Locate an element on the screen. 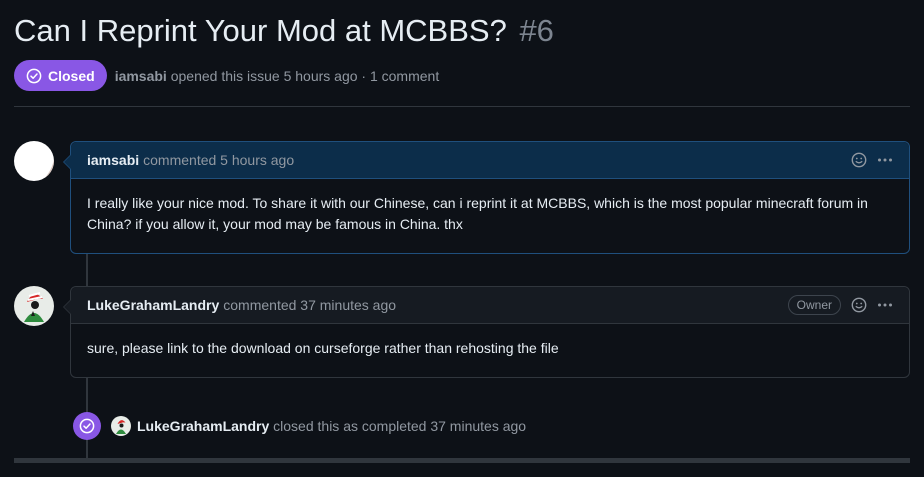 This screenshot has width=924, height=477. comment-actions is located at coordinates (872, 160).